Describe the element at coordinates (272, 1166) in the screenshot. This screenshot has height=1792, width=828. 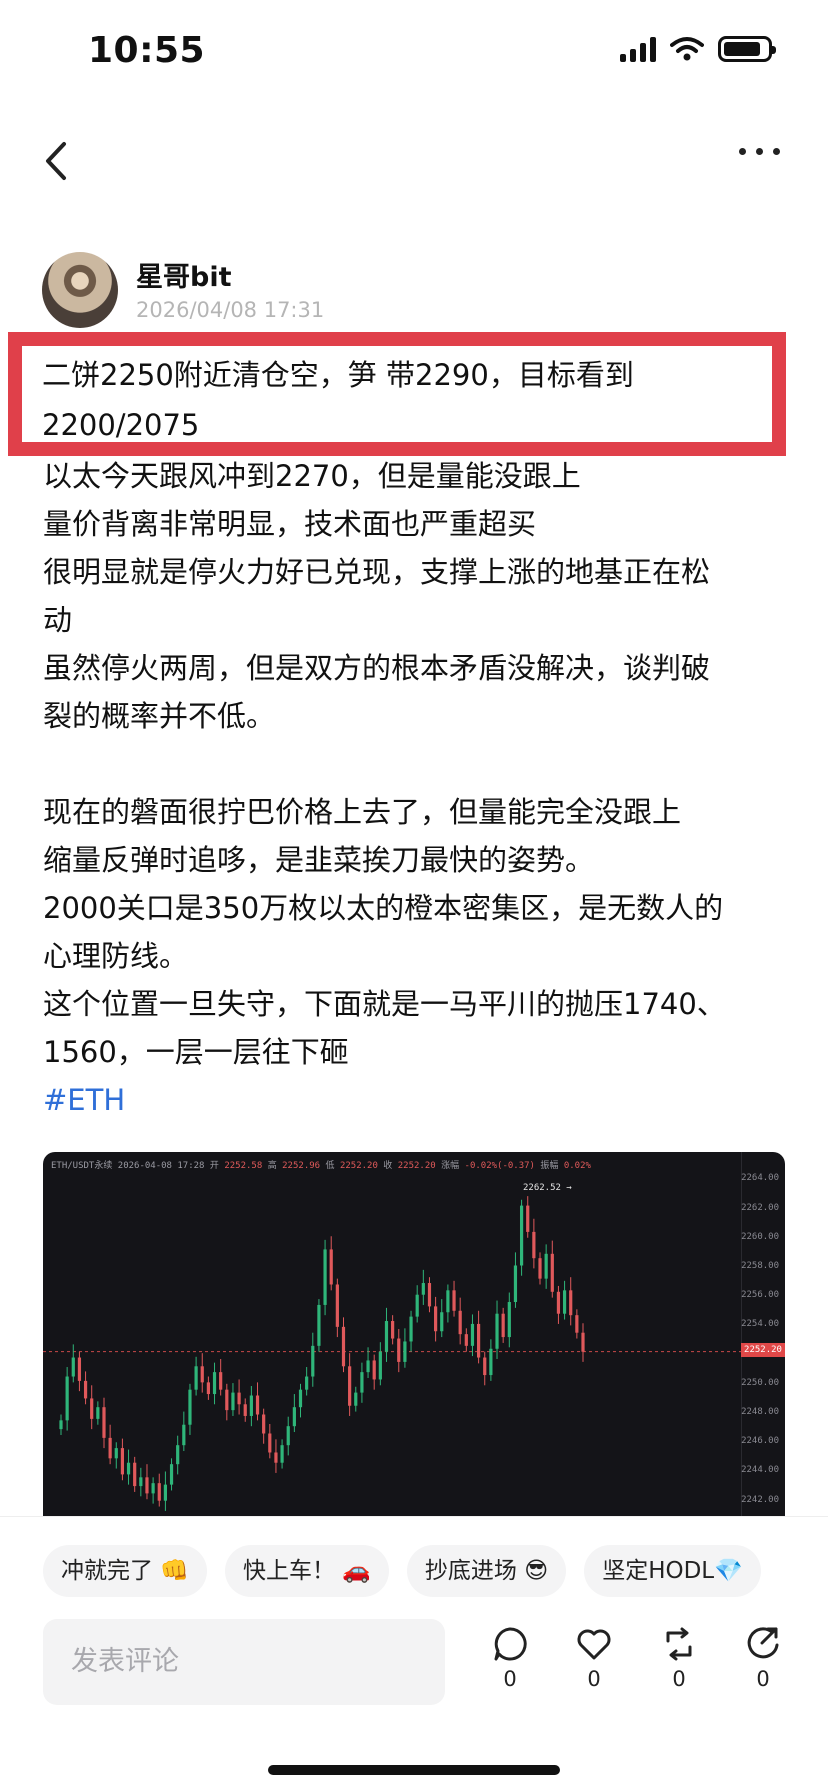
I see `high-label: 高` at that location.